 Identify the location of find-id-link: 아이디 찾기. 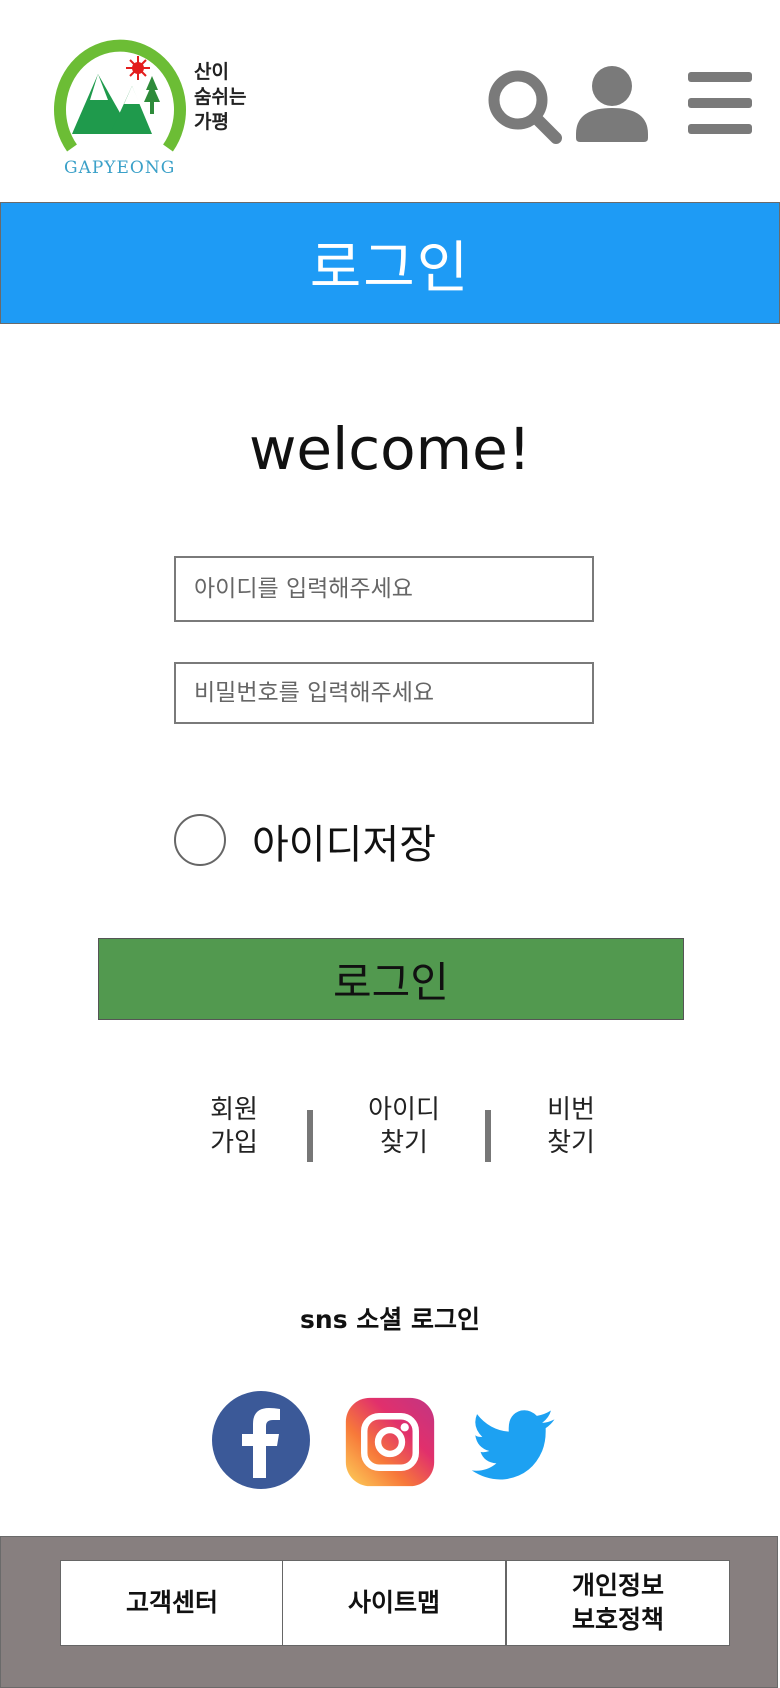
(404, 1127).